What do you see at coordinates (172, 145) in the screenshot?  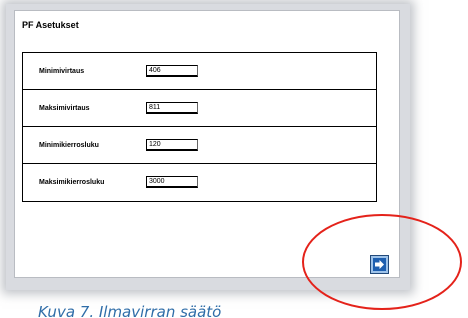 I see `min-rpm-input` at bounding box center [172, 145].